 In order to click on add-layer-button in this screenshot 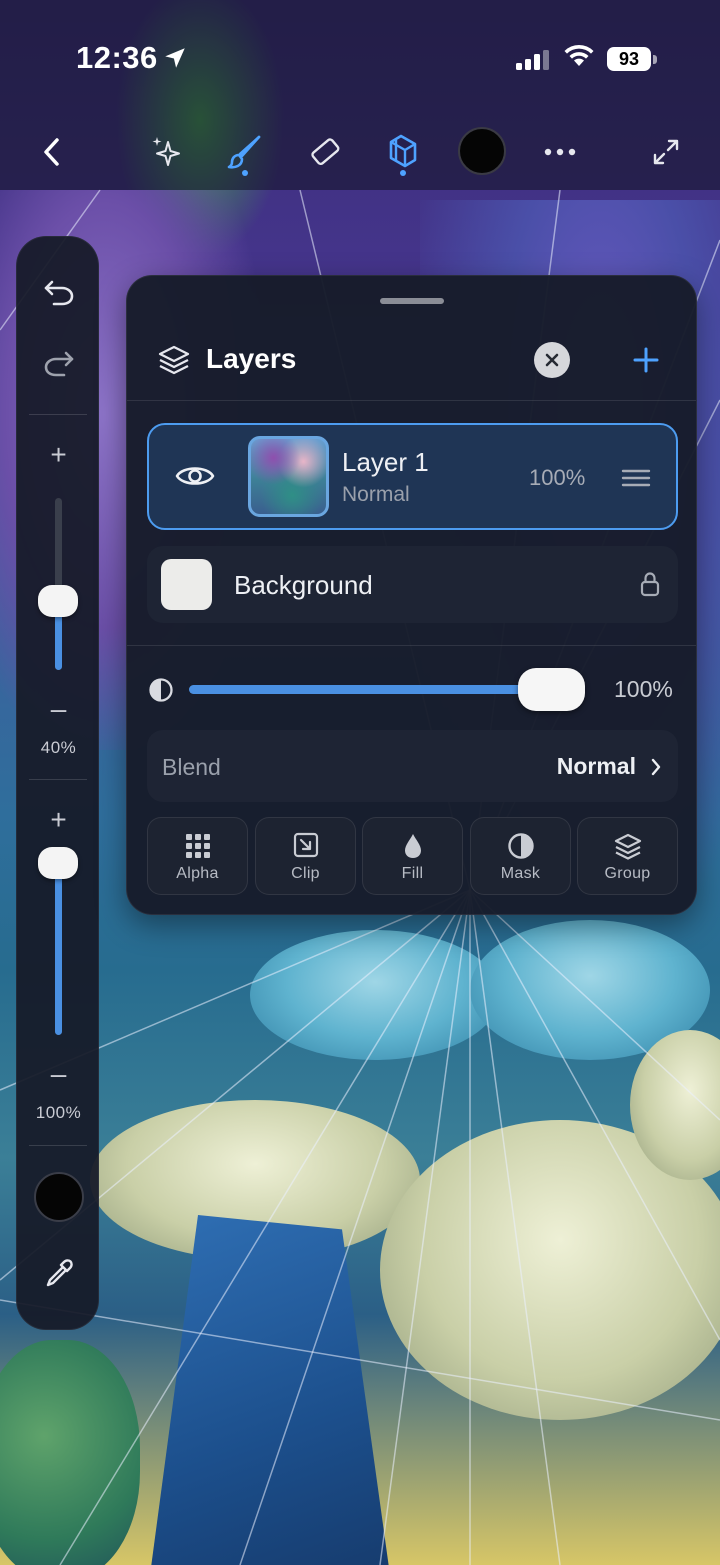, I will do `click(646, 360)`.